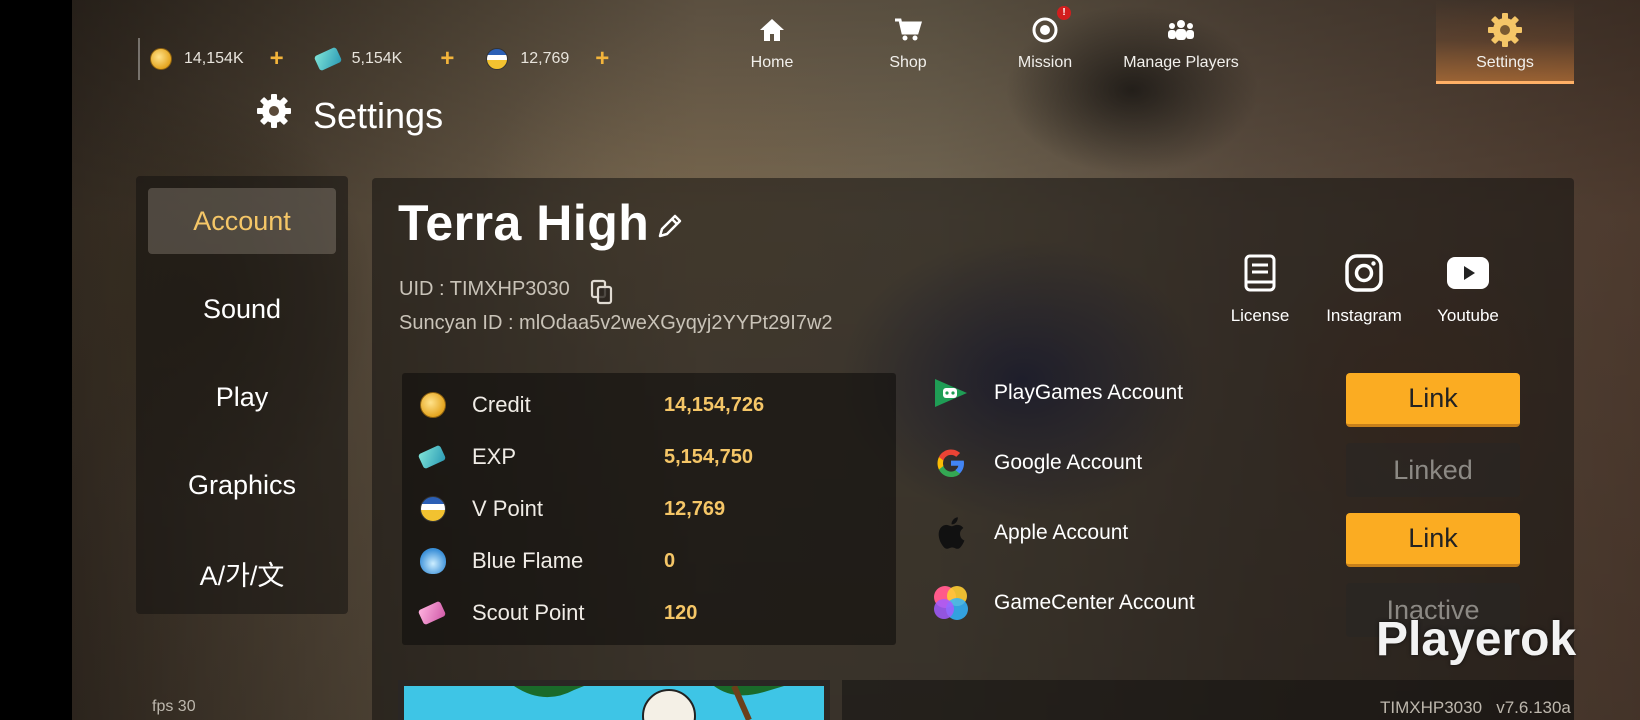 This screenshot has width=1640, height=720. I want to click on scout-ticket-icon, so click(432, 613).